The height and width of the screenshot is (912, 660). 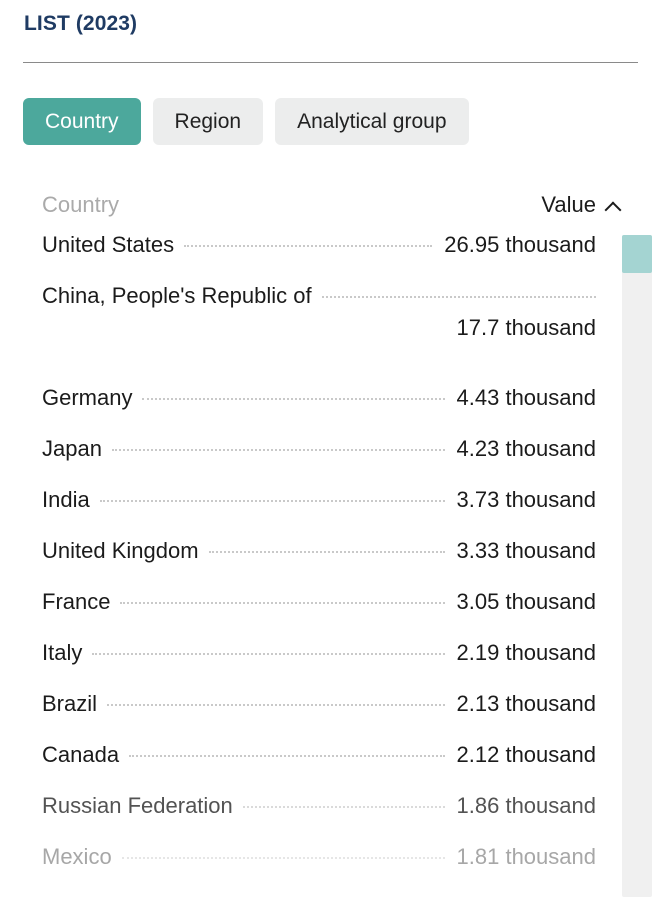 I want to click on table-row: Russian Federation 1.86 thousand, so click(x=319, y=818).